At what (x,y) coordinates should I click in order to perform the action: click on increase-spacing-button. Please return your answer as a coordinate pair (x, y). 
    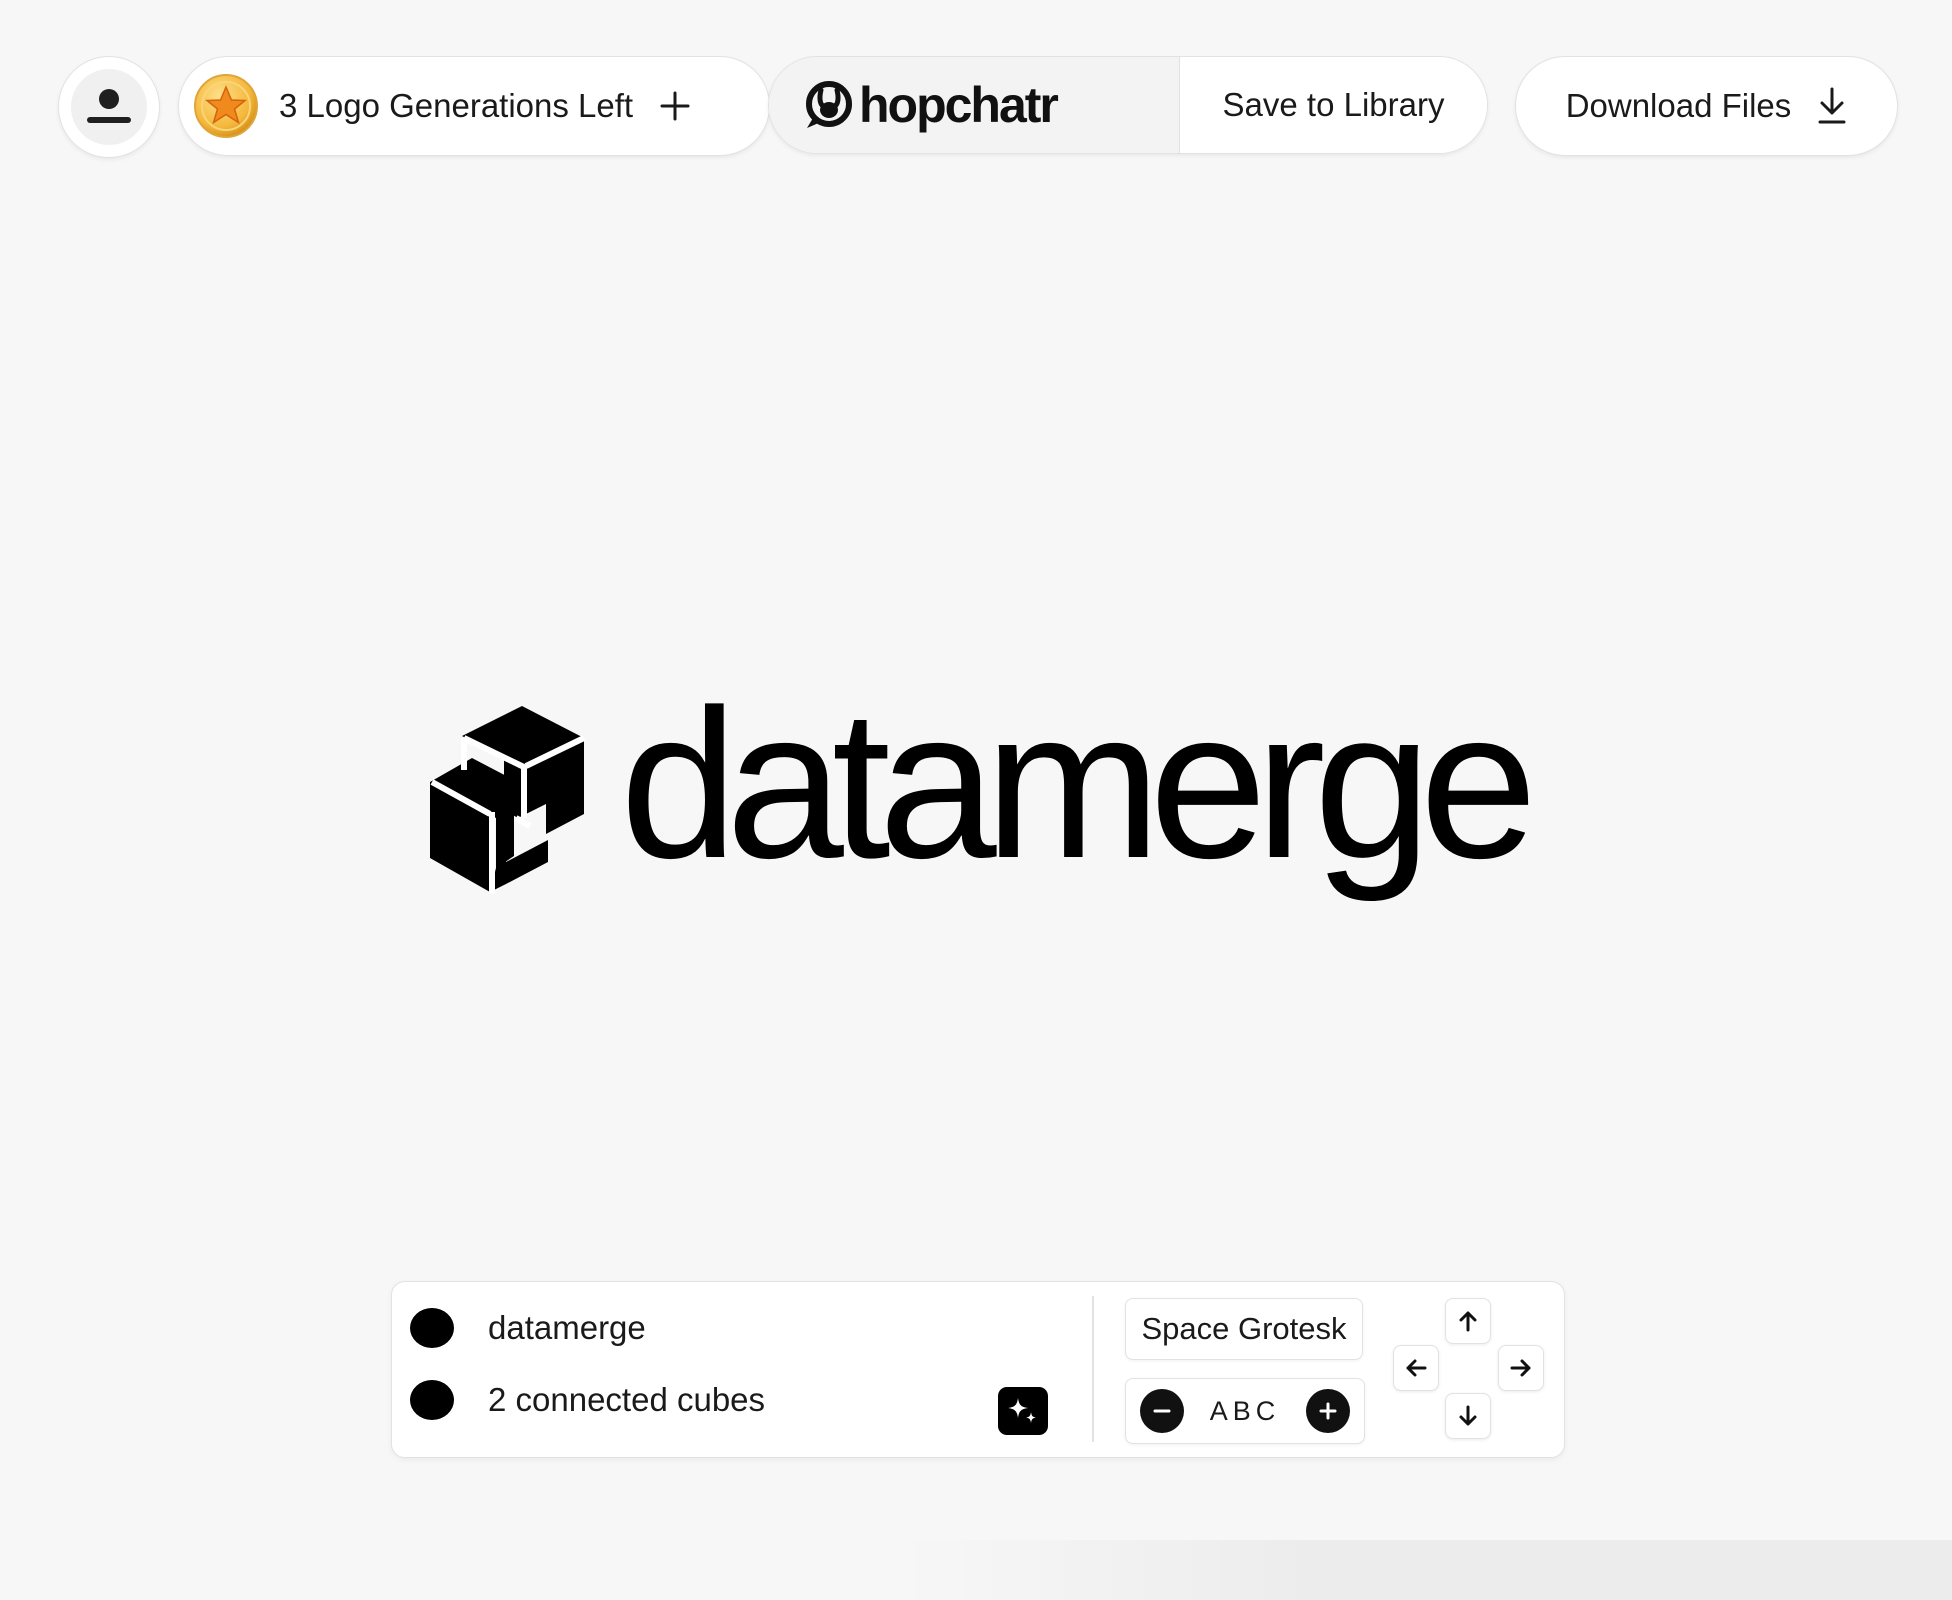
    Looking at the image, I should click on (1328, 1411).